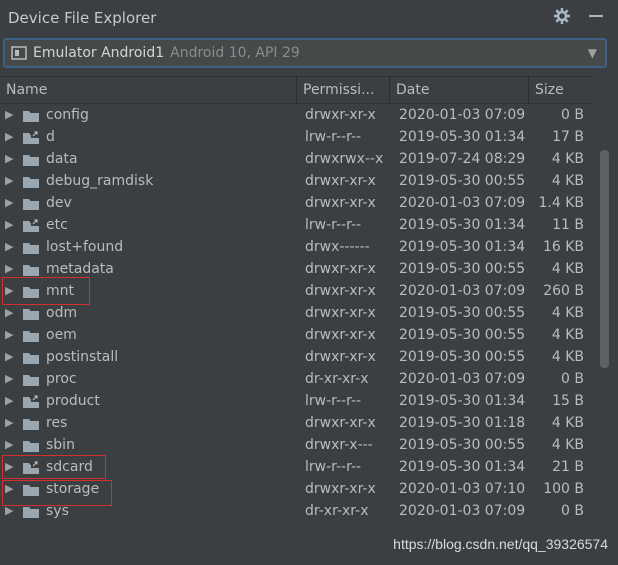 This screenshot has width=618, height=565. What do you see at coordinates (298, 401) in the screenshot?
I see `file-row: ▶ product lrw-r--r-- 2019-05-30 01:34 15 B` at bounding box center [298, 401].